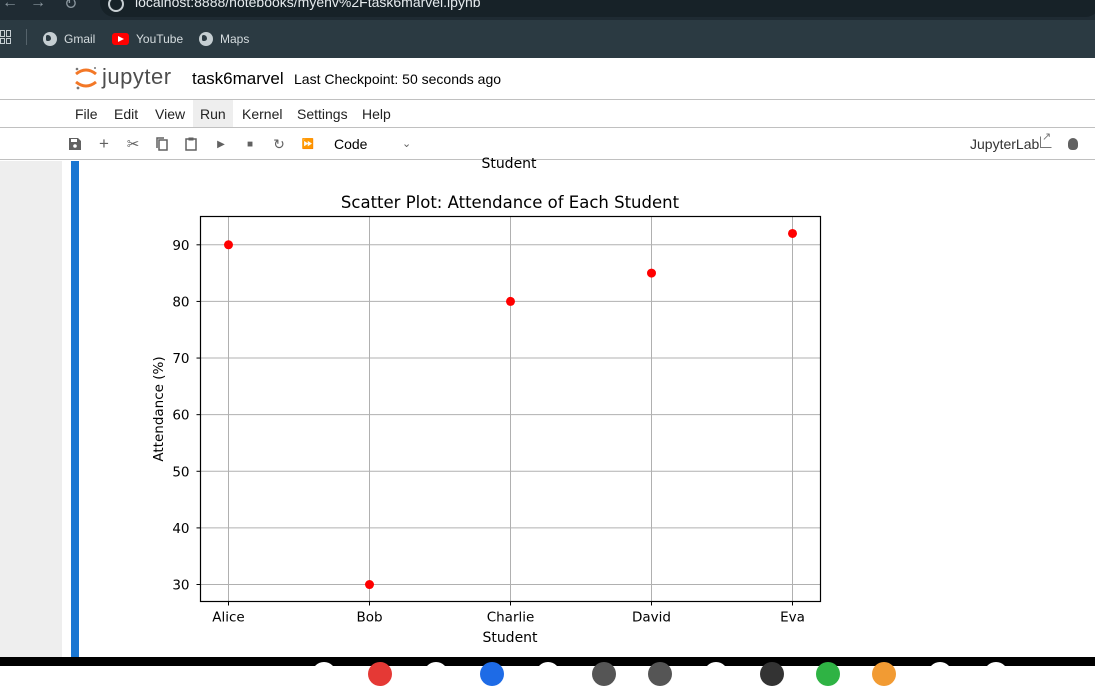 The height and width of the screenshot is (686, 1095). Describe the element at coordinates (235, 39) in the screenshot. I see `bookmark-label: Maps` at that location.